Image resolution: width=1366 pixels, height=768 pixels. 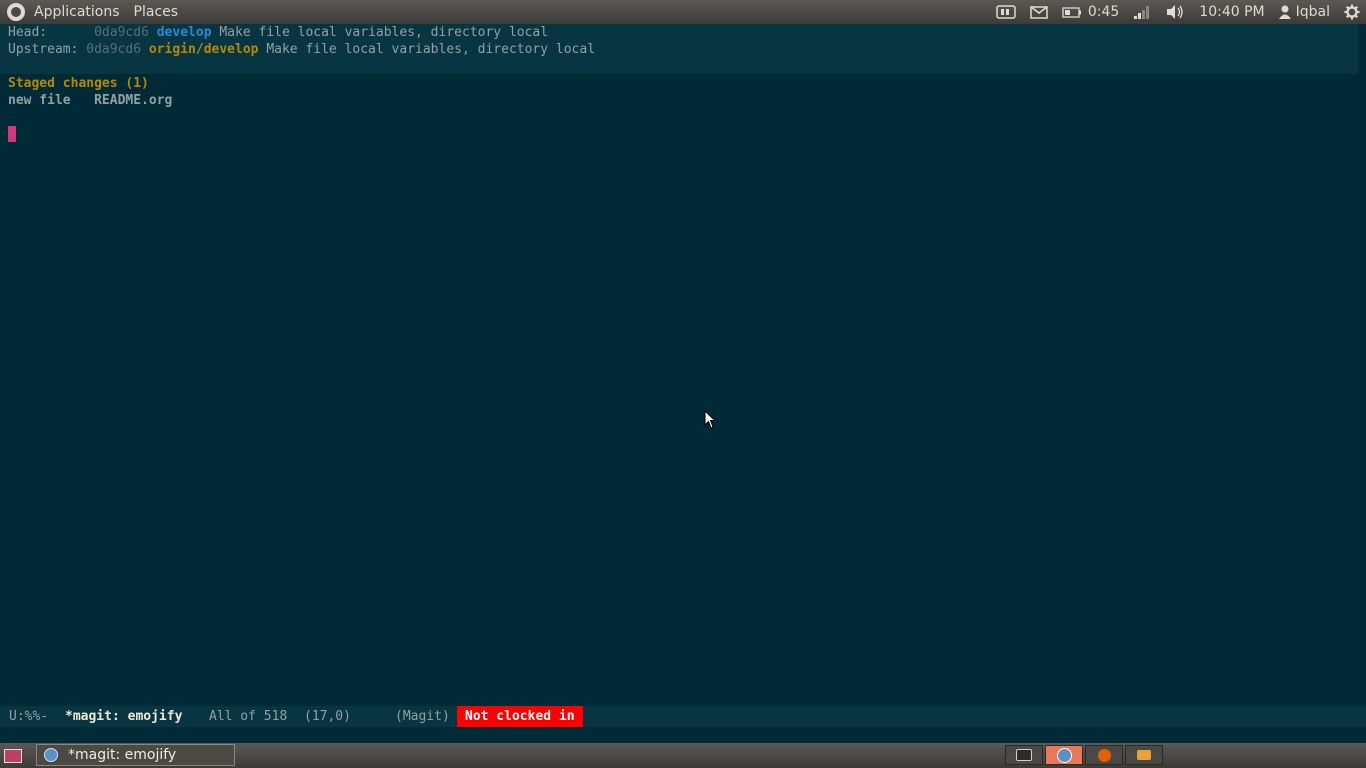 What do you see at coordinates (1072, 12) in the screenshot?
I see `battery-icon` at bounding box center [1072, 12].